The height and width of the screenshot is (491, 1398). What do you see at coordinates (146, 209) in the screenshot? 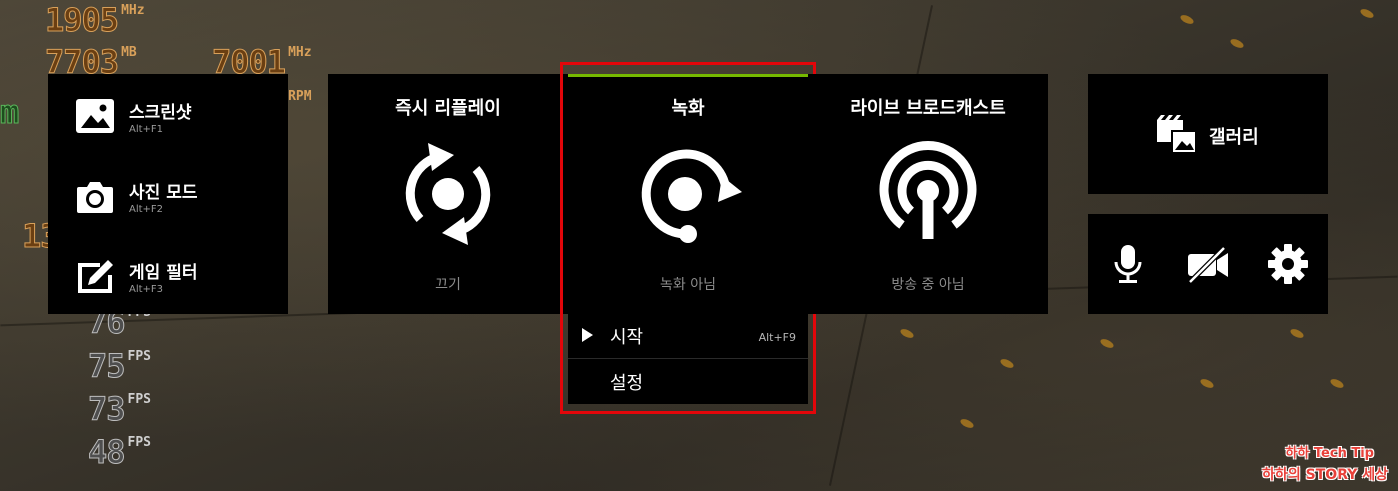
I see `photo-mode-hotkey: Alt+F2` at bounding box center [146, 209].